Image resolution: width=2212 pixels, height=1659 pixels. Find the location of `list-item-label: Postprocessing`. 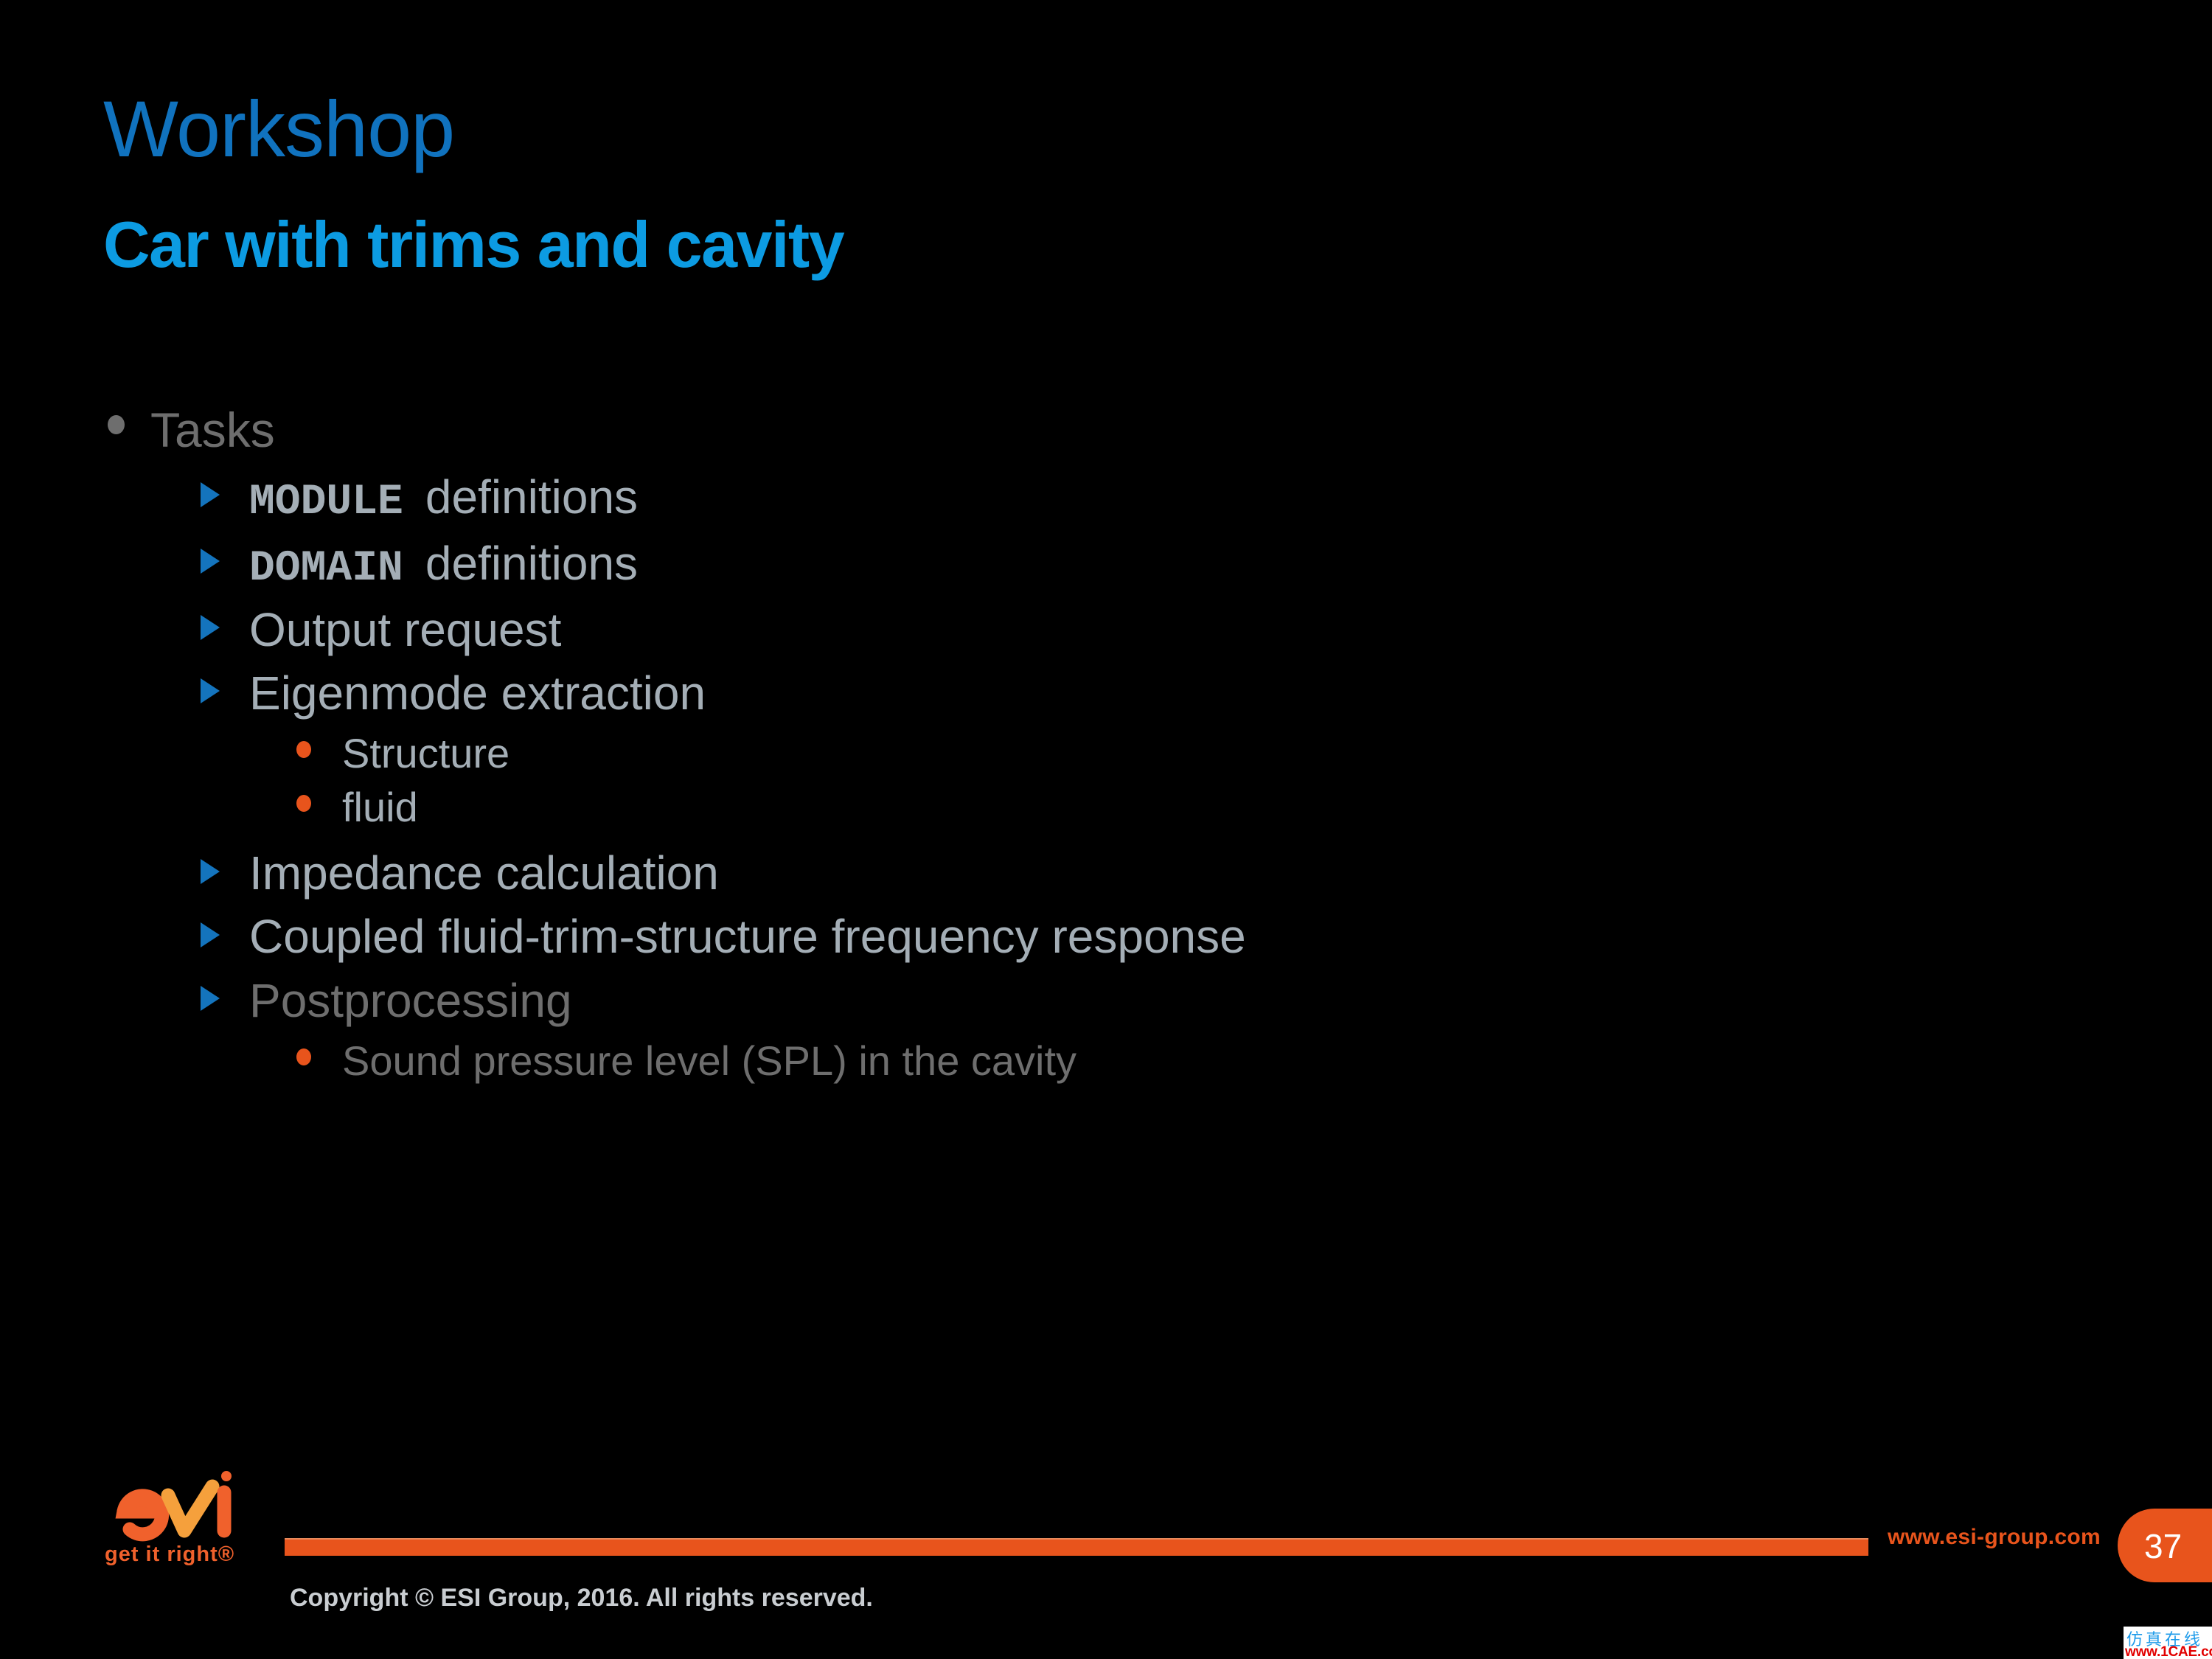

list-item-label: Postprocessing is located at coordinates (410, 1000).